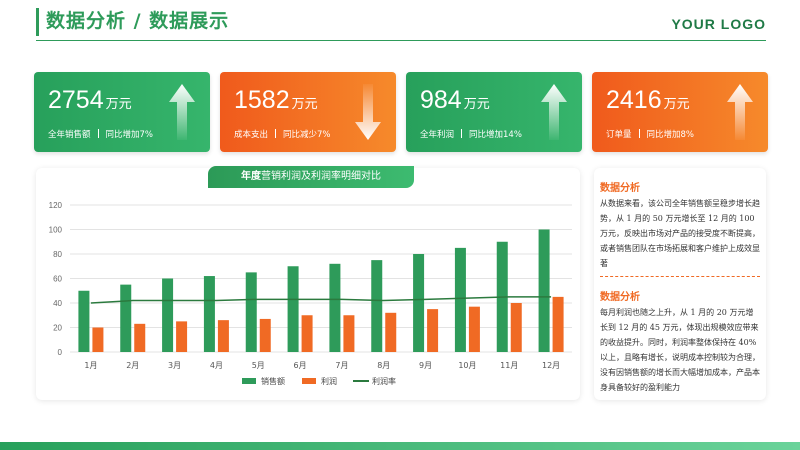  Describe the element at coordinates (384, 381) in the screenshot. I see `legend-label: 利润率` at that location.